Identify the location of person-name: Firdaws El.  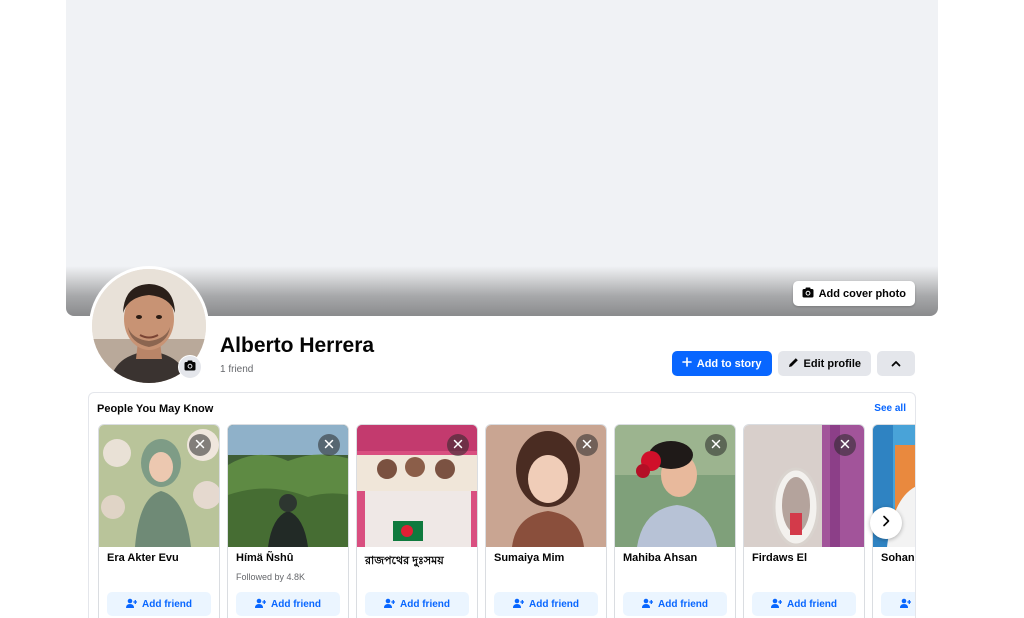
(779, 558).